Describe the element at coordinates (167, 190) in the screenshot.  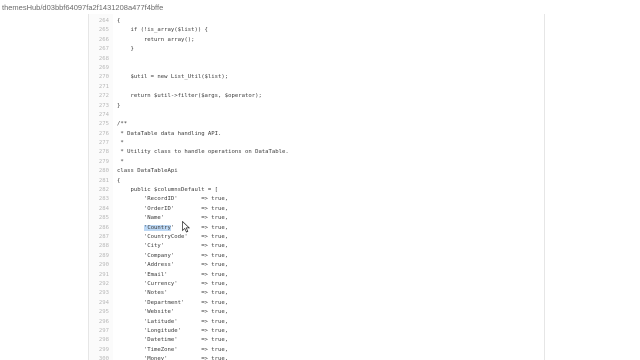
I see `code-text: public $columnsDefault = [` at that location.